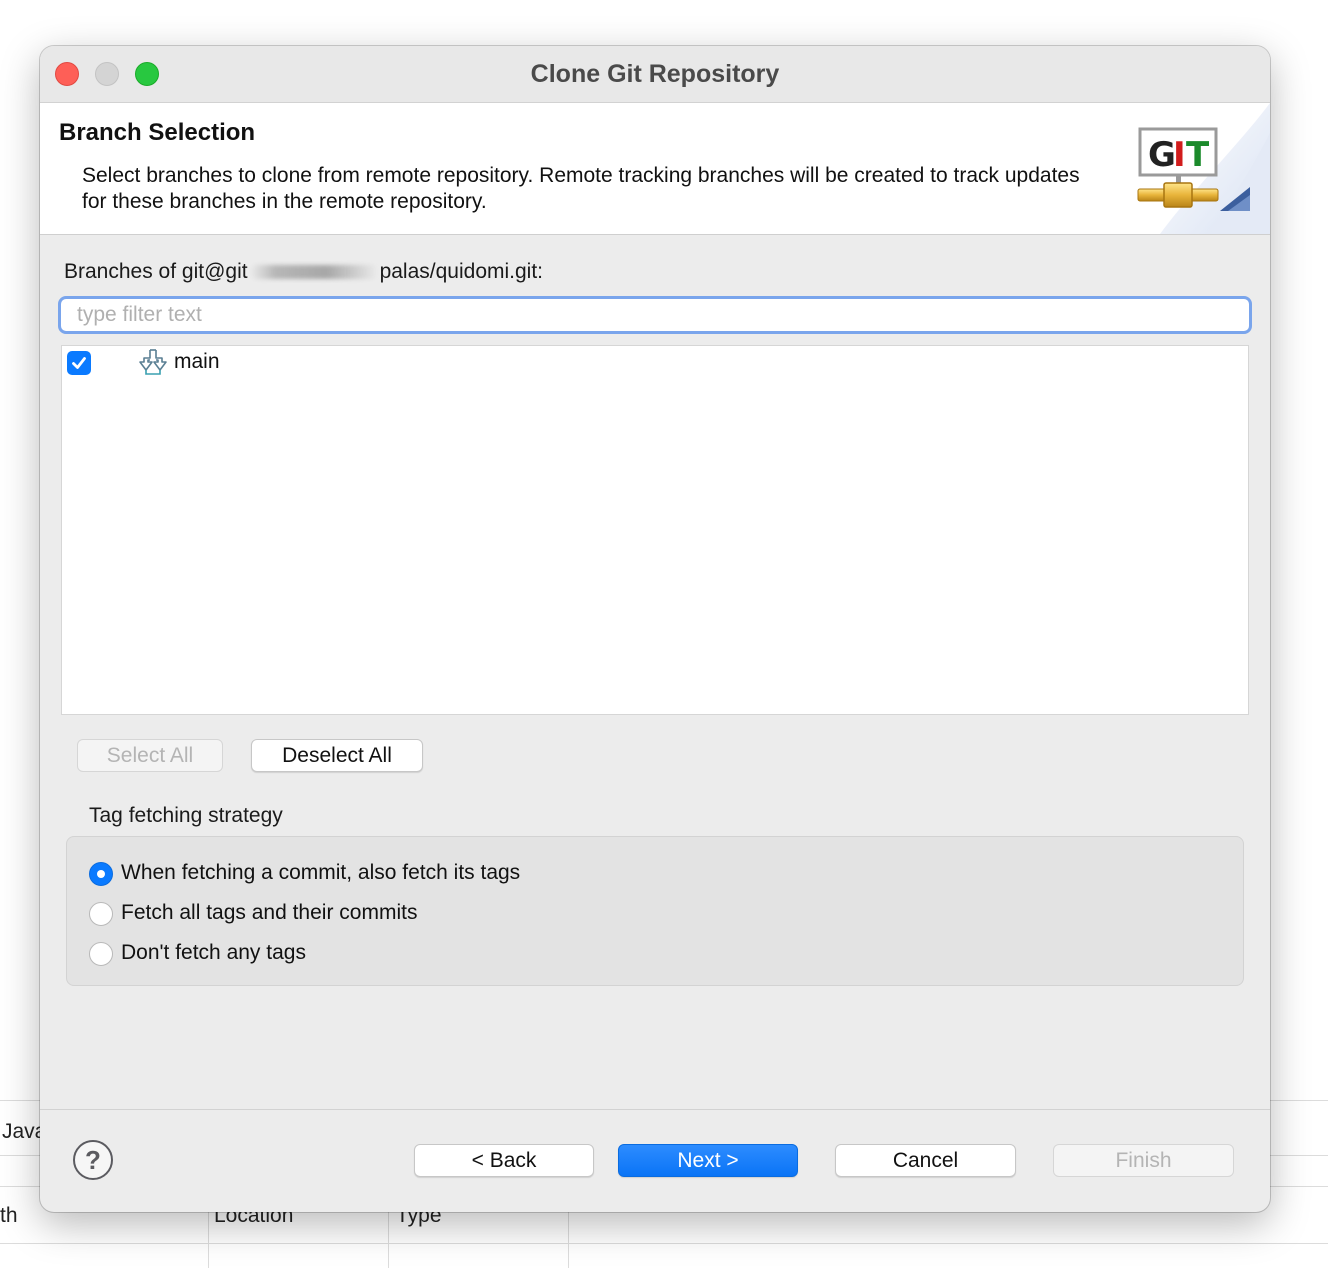 The height and width of the screenshot is (1268, 1328). Describe the element at coordinates (708, 1160) in the screenshot. I see `next-button: Next >` at that location.